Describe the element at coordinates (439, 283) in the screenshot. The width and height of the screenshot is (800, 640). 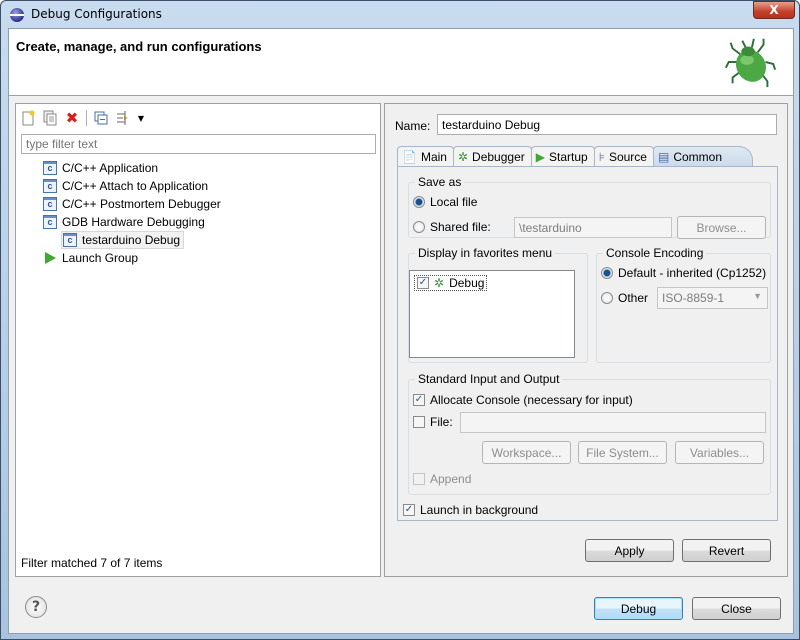
I see `bug-icon: ✲` at that location.